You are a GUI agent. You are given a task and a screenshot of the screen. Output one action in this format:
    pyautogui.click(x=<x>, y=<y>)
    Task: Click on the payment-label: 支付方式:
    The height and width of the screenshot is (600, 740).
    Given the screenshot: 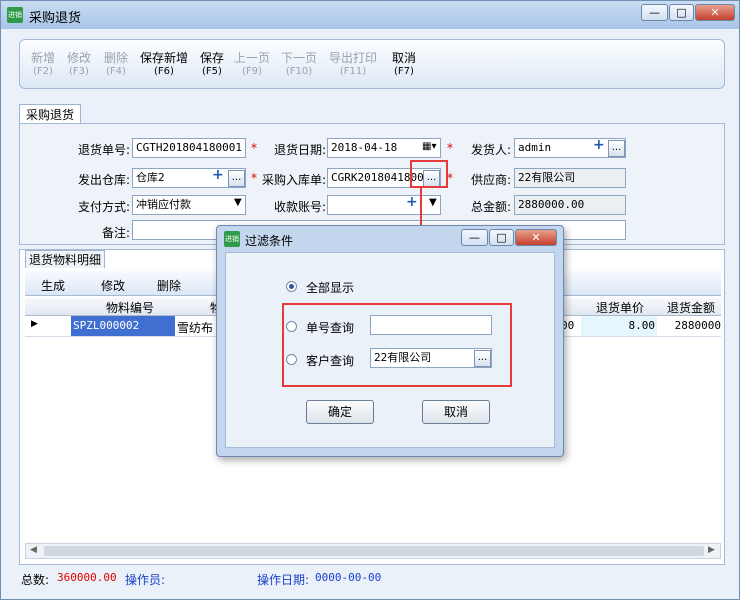 What is the action you would take?
    pyautogui.click(x=104, y=207)
    